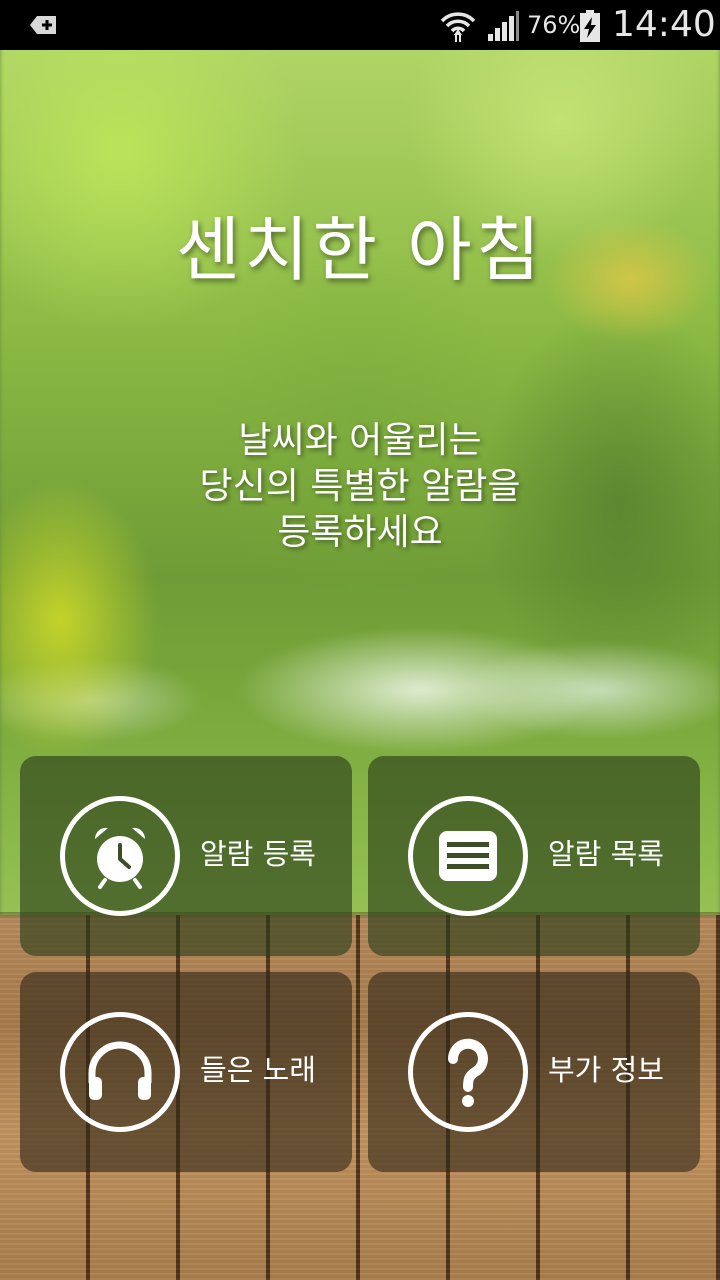 This screenshot has height=1280, width=720. What do you see at coordinates (534, 1072) in the screenshot?
I see `additional-info-button: 부가 정보` at bounding box center [534, 1072].